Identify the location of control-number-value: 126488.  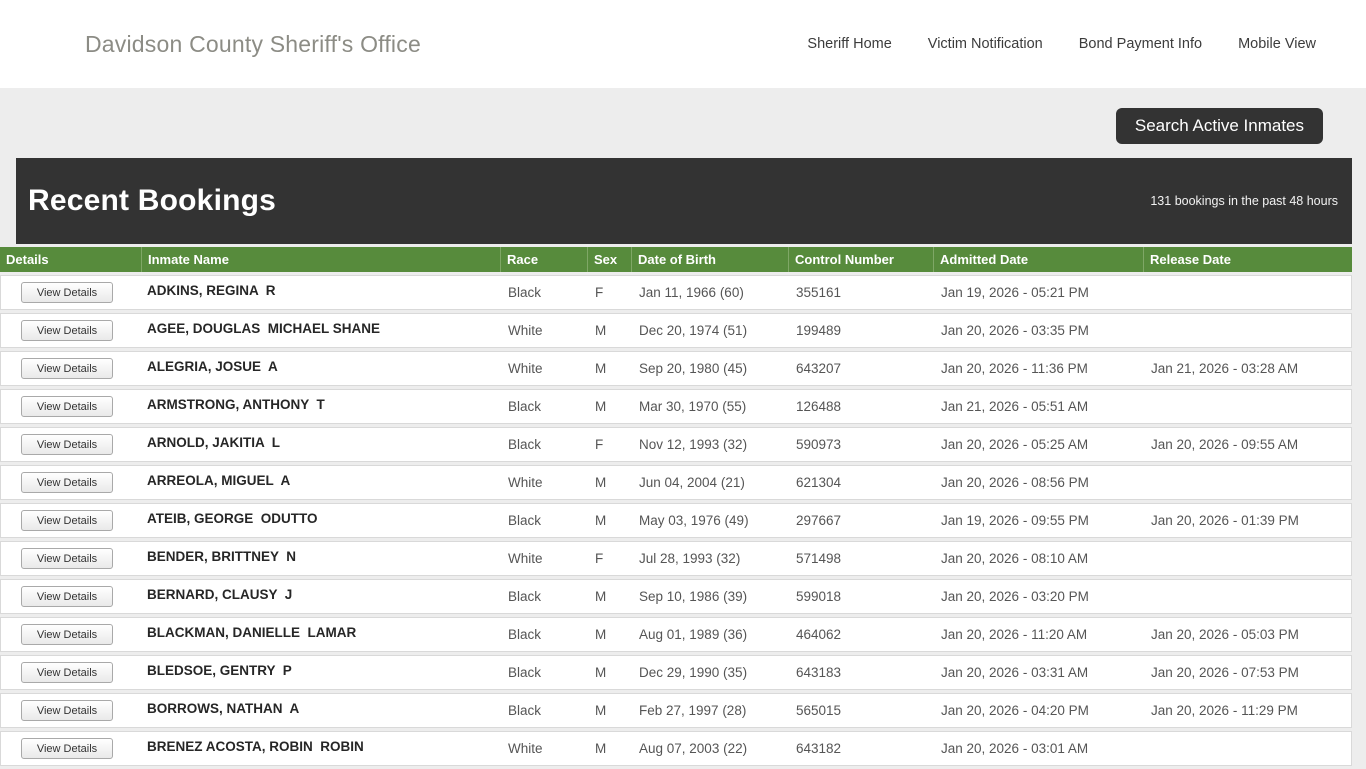
(860, 406).